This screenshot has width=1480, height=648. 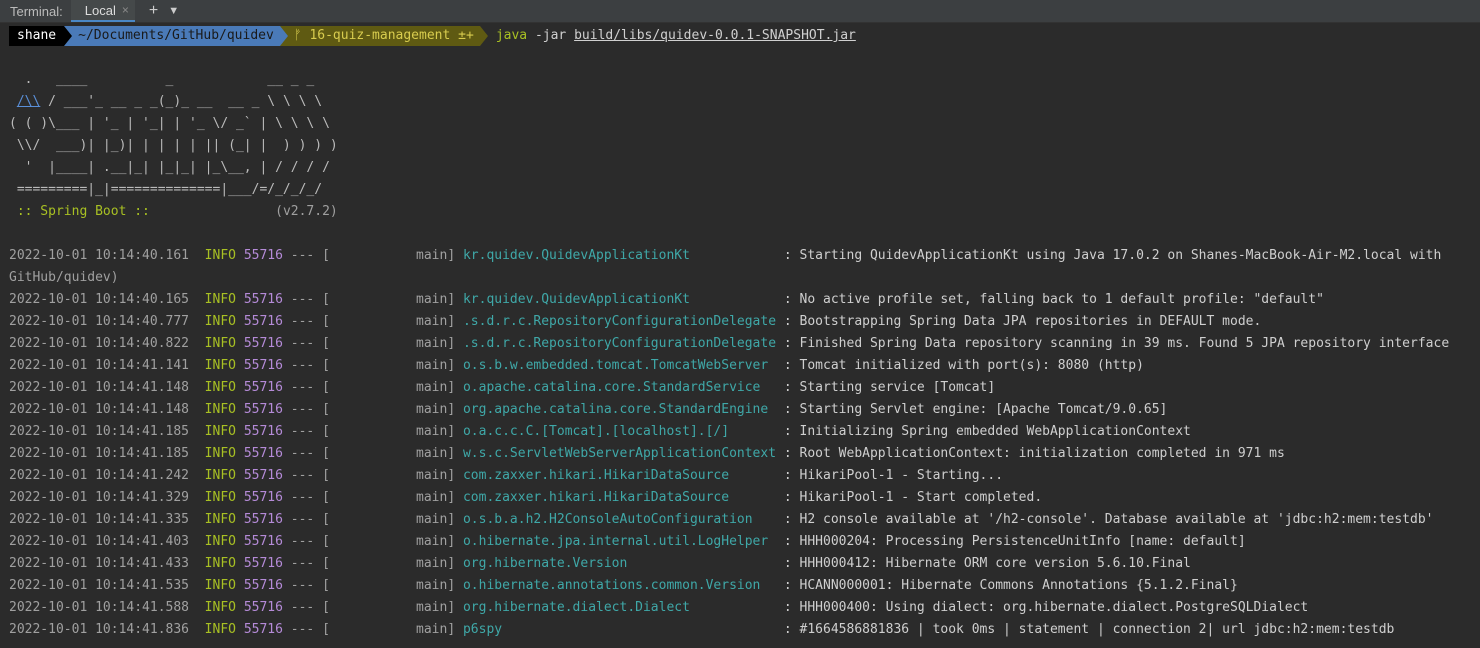 What do you see at coordinates (99, 541) in the screenshot?
I see `log-timestamp: 2022-10-01 10:14:41.403` at bounding box center [99, 541].